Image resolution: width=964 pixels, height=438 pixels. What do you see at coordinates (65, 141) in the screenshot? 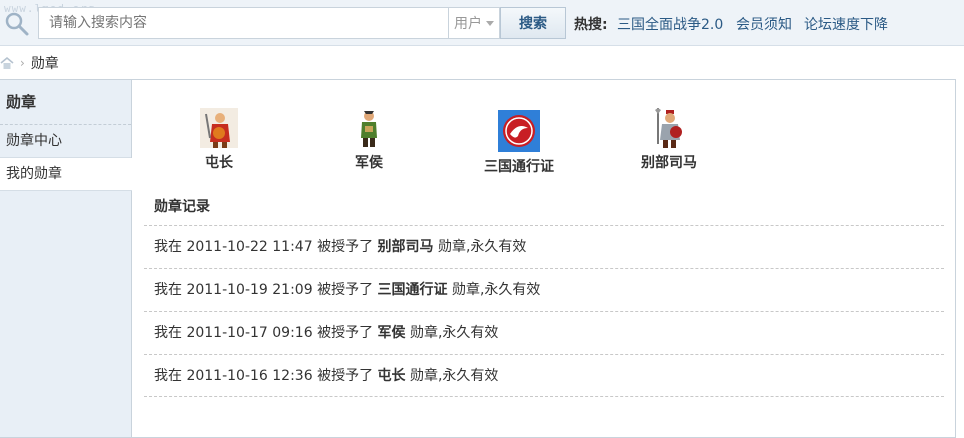
I see `sidebar-item-medal-center: 勋章中心` at bounding box center [65, 141].